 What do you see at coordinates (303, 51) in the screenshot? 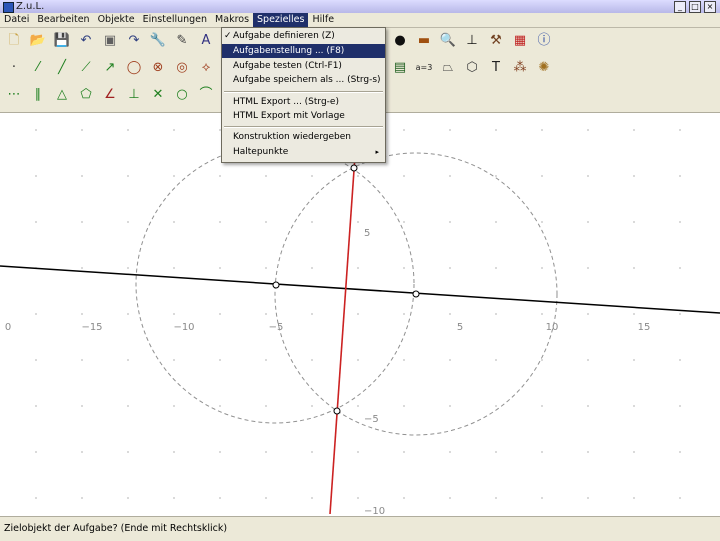
I see `menu-item-aufgabenstellung: Aufgabenstellung ... (F8)` at bounding box center [303, 51].